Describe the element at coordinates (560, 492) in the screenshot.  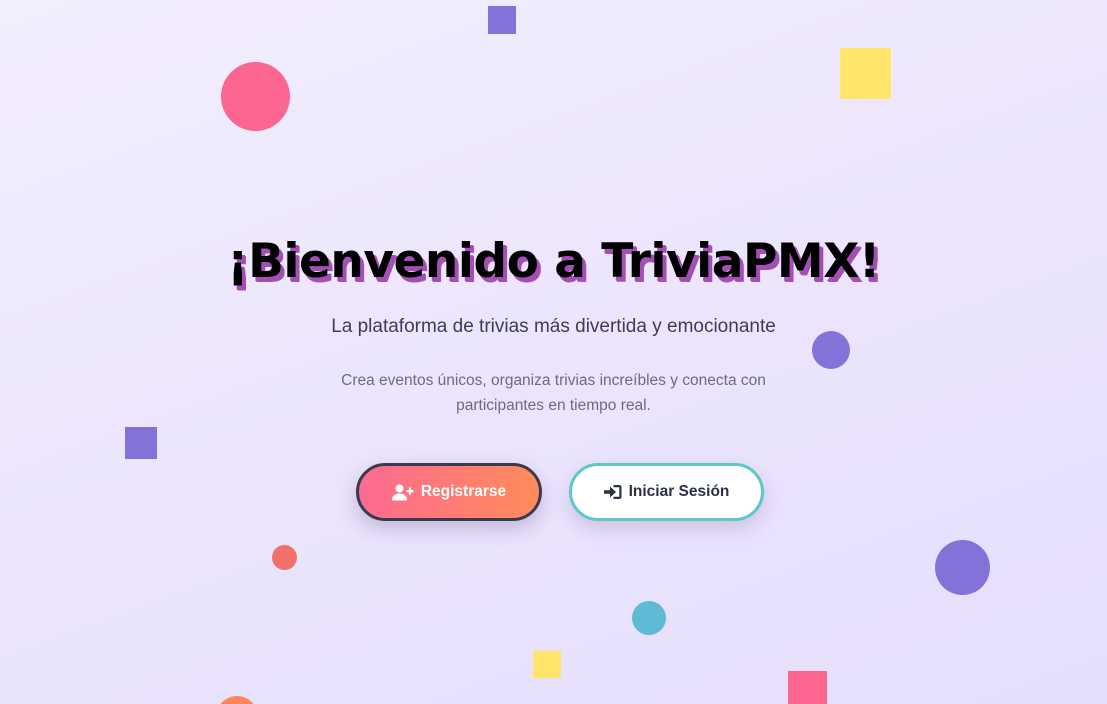
I see `action-buttons: Registrarse Iniciar Sesión` at that location.